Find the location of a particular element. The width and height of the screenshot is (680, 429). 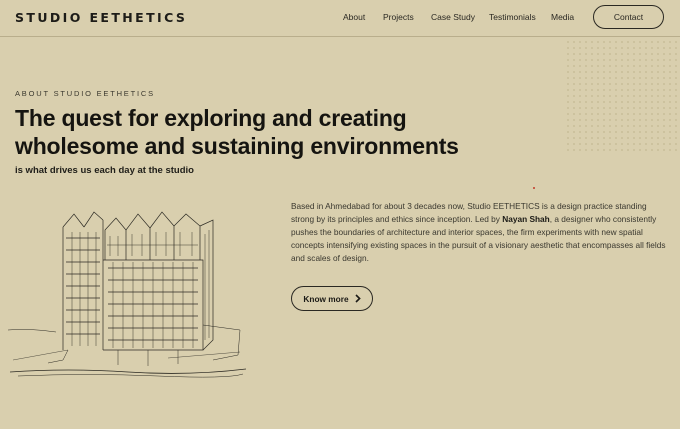

know-more-button: Know more is located at coordinates (332, 298).